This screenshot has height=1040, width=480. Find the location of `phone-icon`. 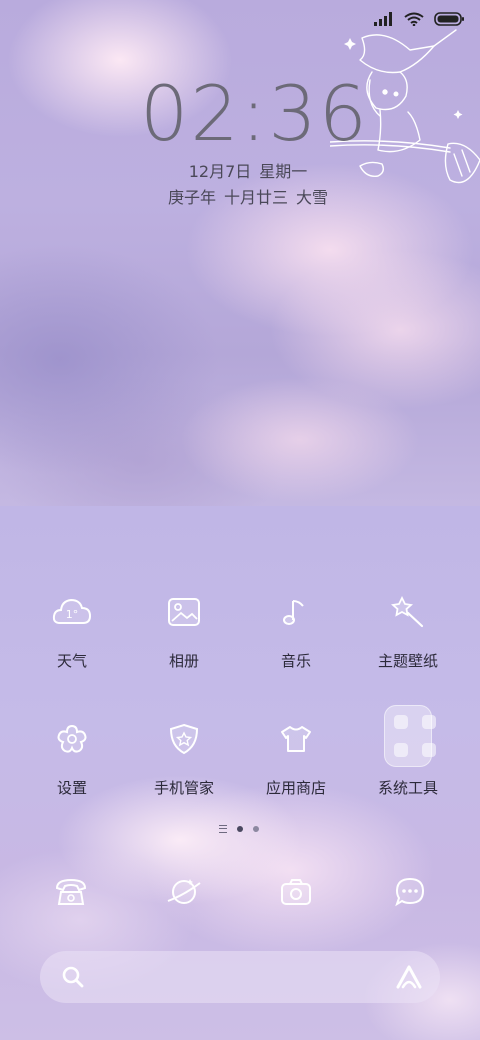

phone-icon is located at coordinates (71, 891).